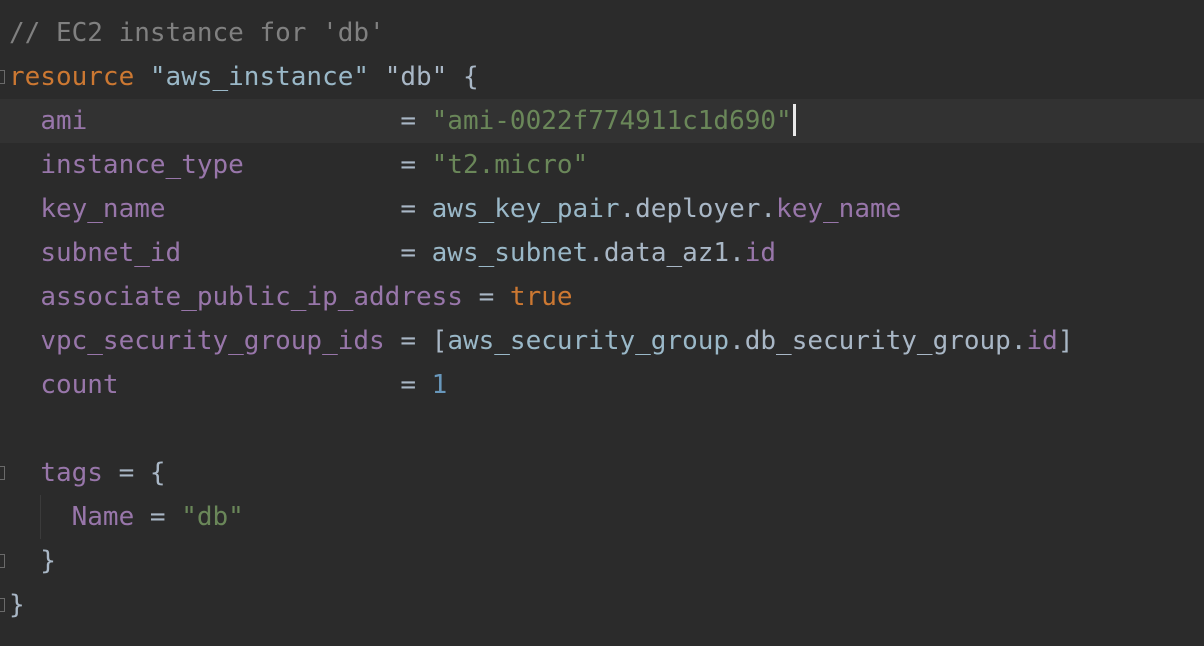 Image resolution: width=1204 pixels, height=646 pixels. I want to click on code-token: count, so click(79, 385).